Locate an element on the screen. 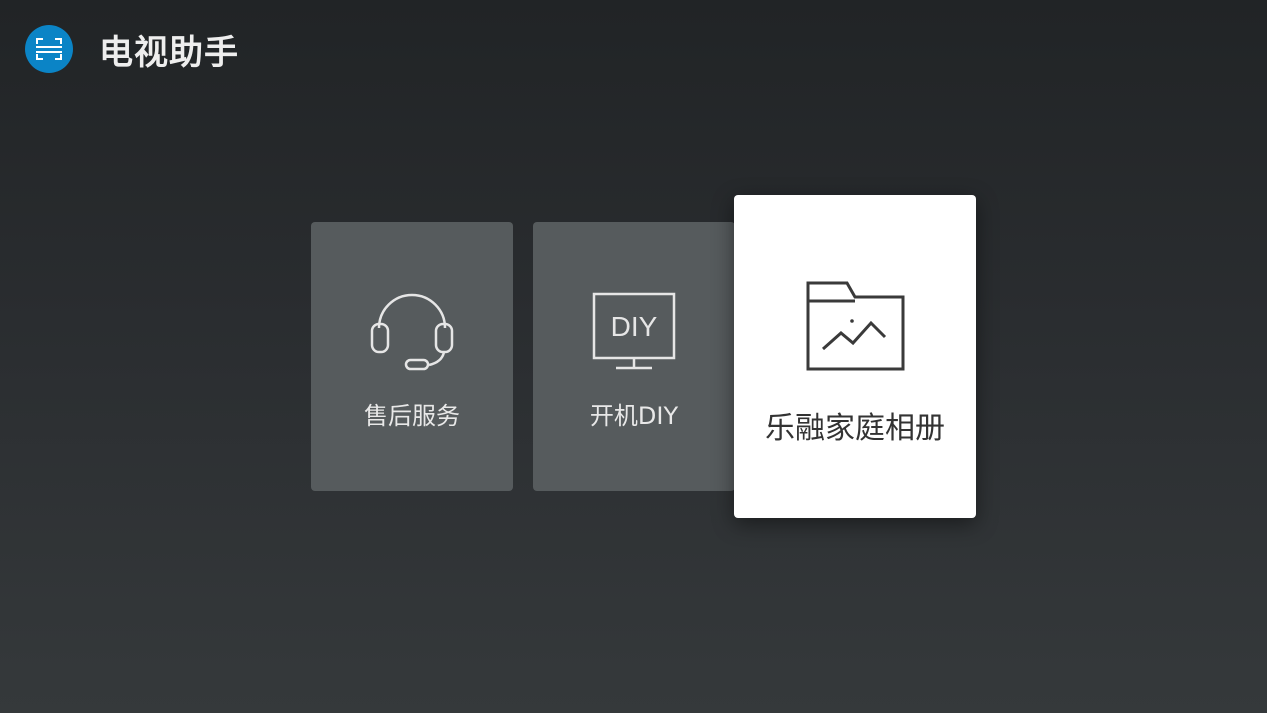 This screenshot has width=1267, height=713. app-title: 电视助手 is located at coordinates (169, 52).